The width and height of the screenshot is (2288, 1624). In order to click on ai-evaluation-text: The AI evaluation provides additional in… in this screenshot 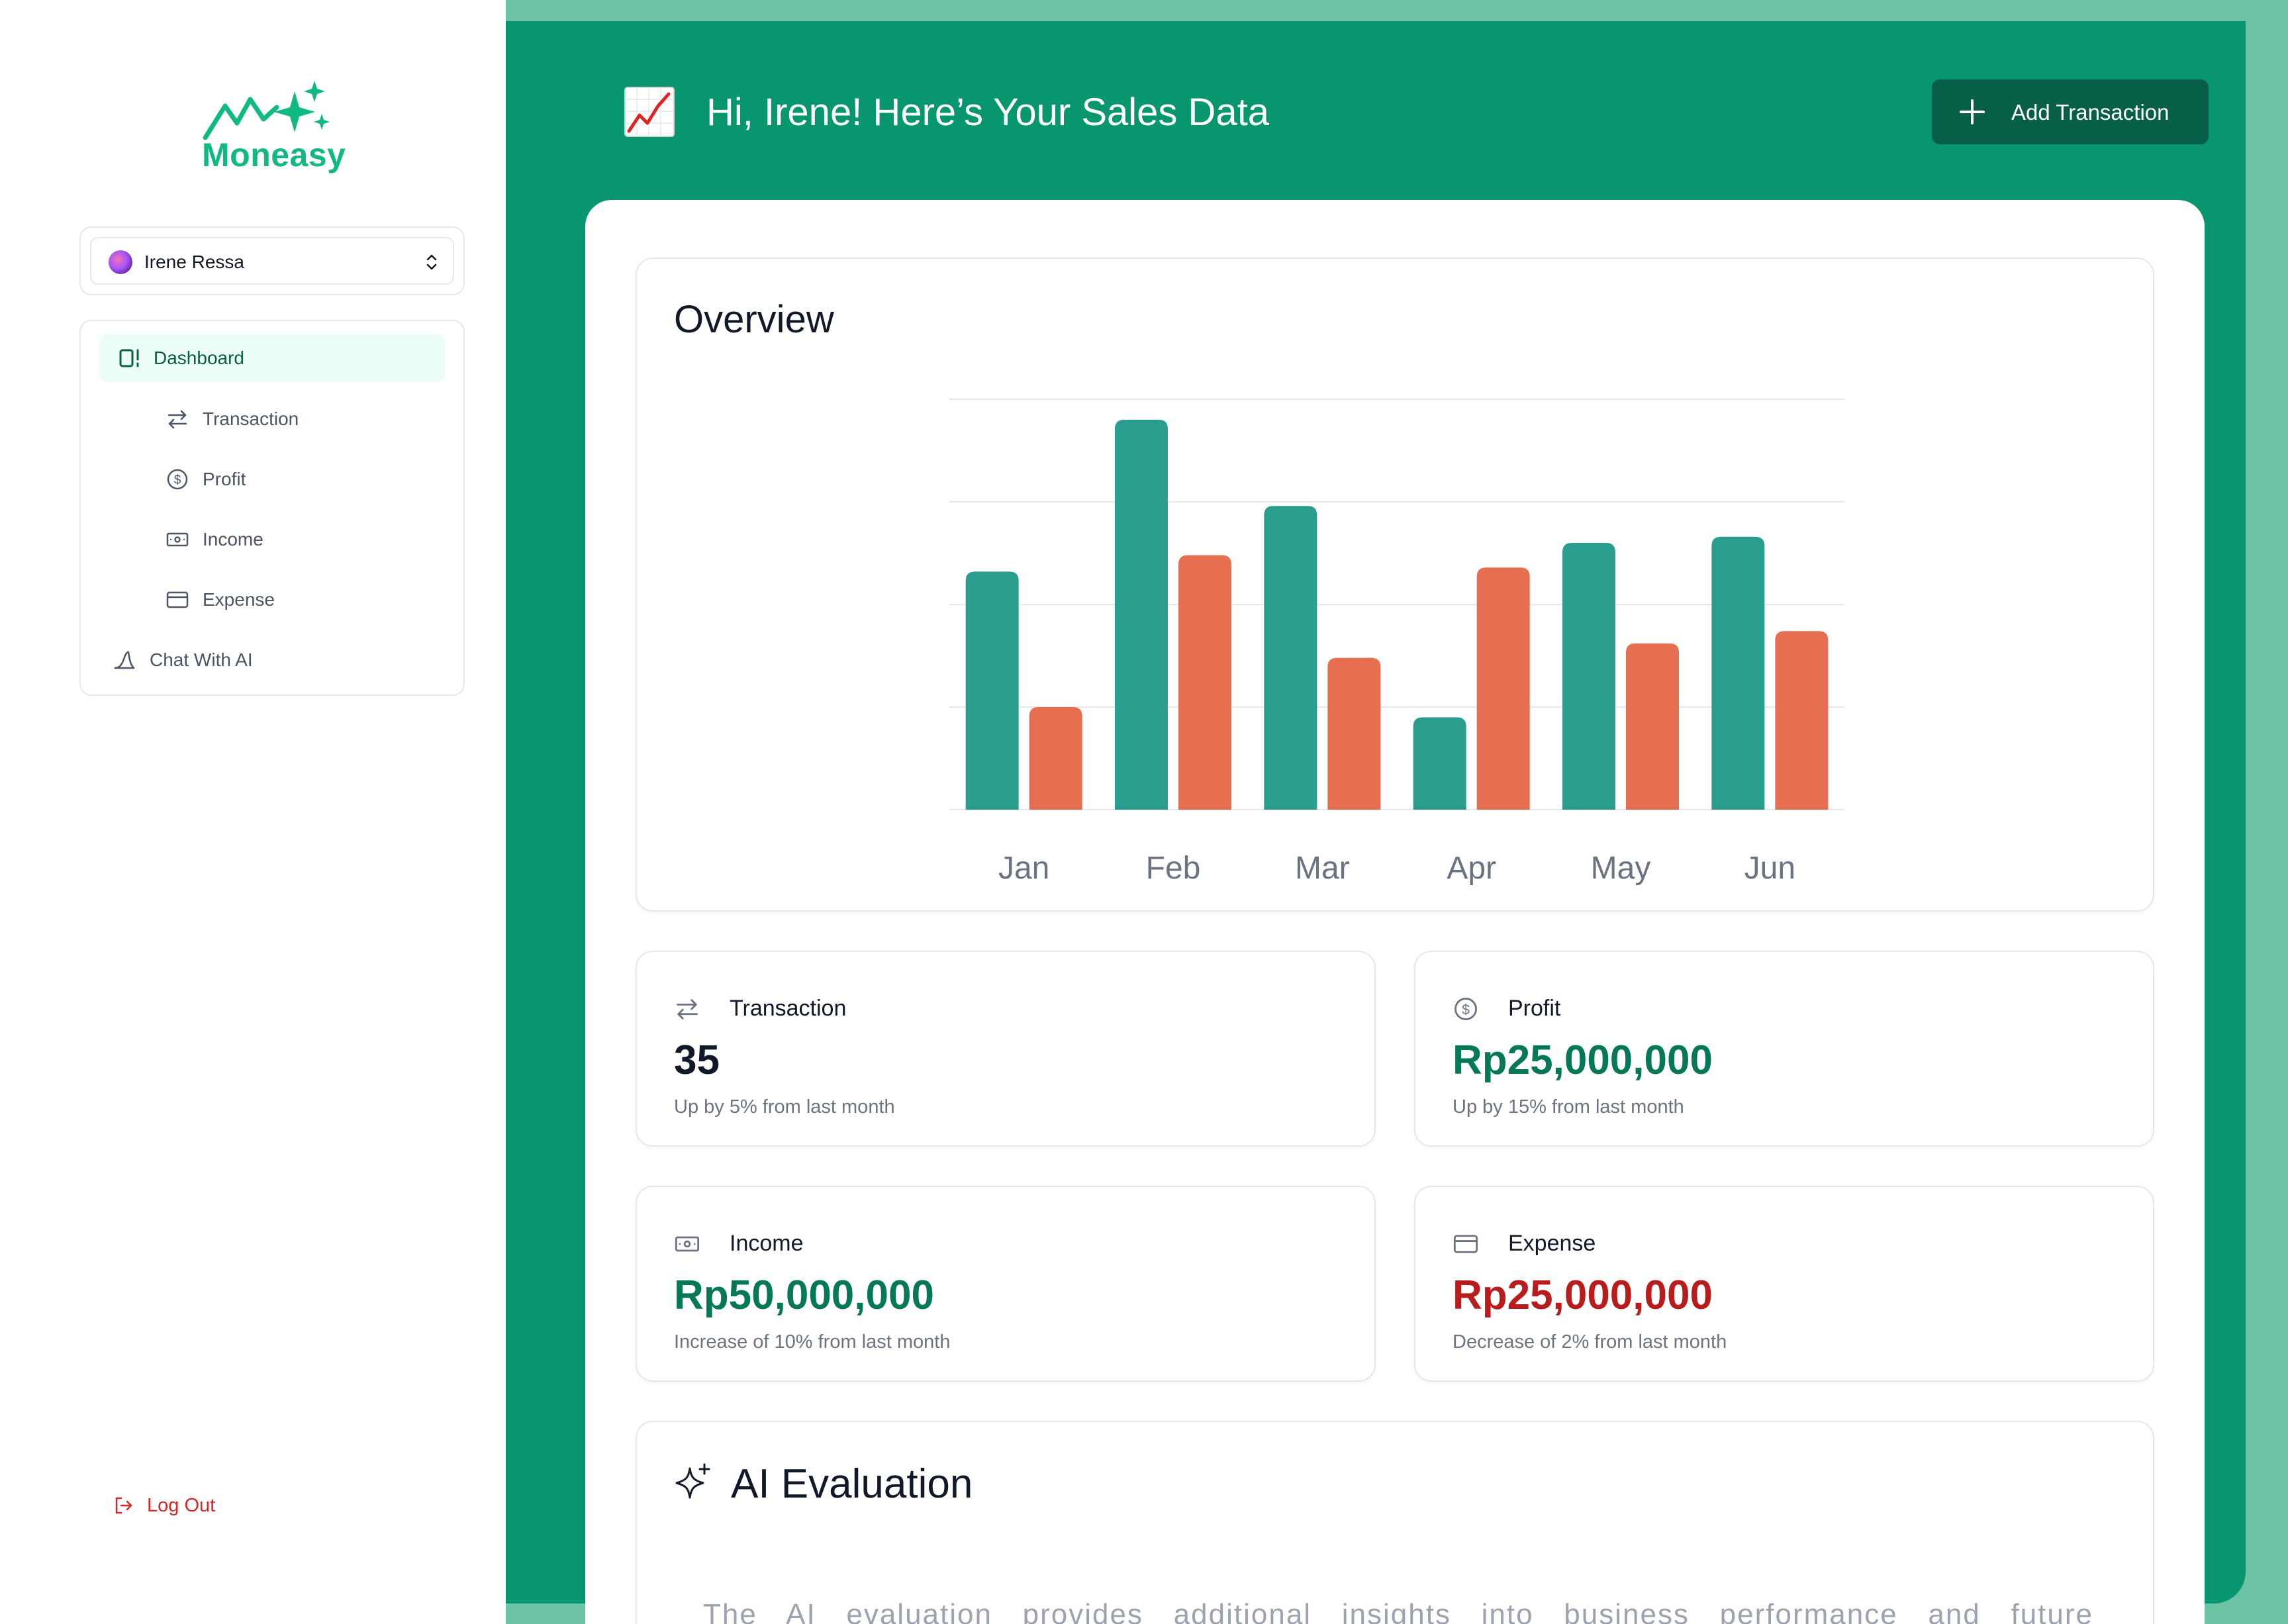, I will do `click(1398, 1611)`.